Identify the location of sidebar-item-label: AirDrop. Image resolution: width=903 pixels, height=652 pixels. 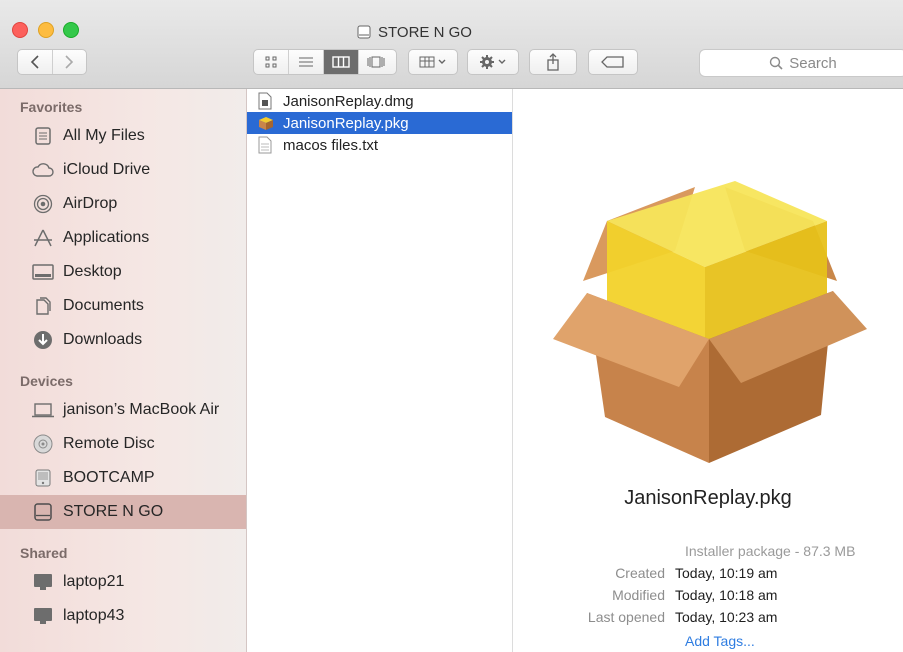
(90, 203).